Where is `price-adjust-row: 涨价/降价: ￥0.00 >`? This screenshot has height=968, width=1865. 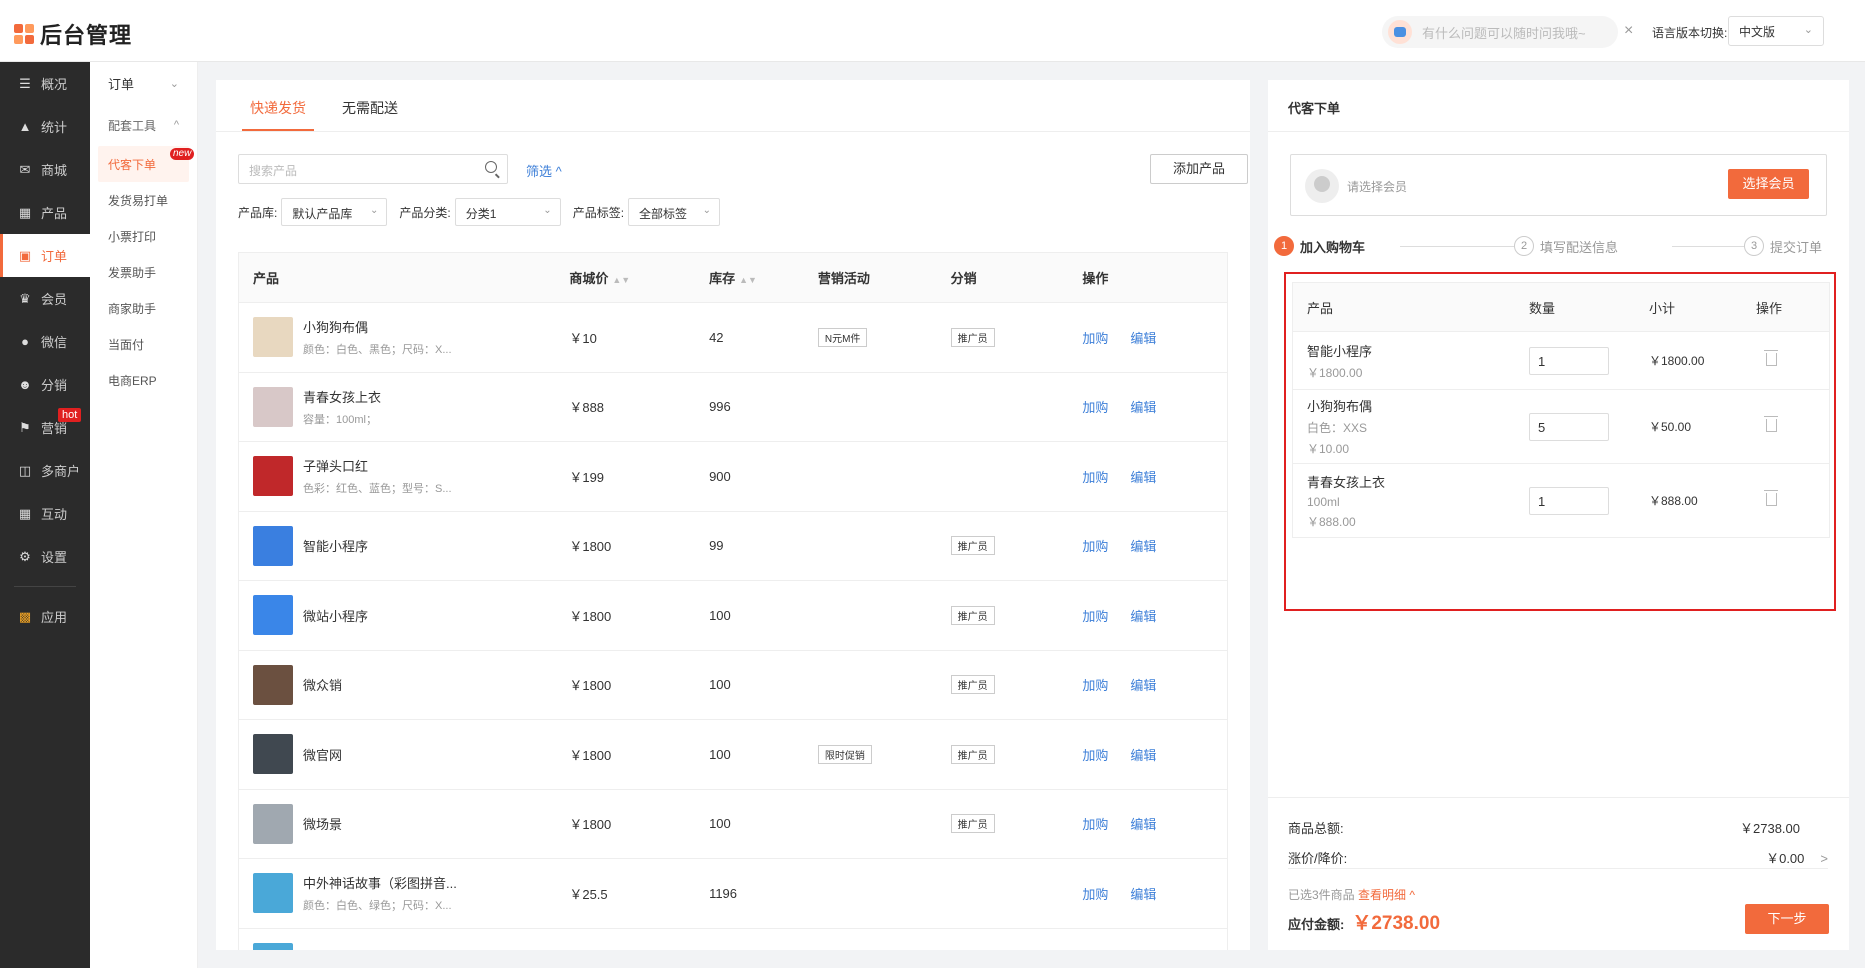
price-adjust-row: 涨价/降价: ￥0.00 > is located at coordinates (1558, 857).